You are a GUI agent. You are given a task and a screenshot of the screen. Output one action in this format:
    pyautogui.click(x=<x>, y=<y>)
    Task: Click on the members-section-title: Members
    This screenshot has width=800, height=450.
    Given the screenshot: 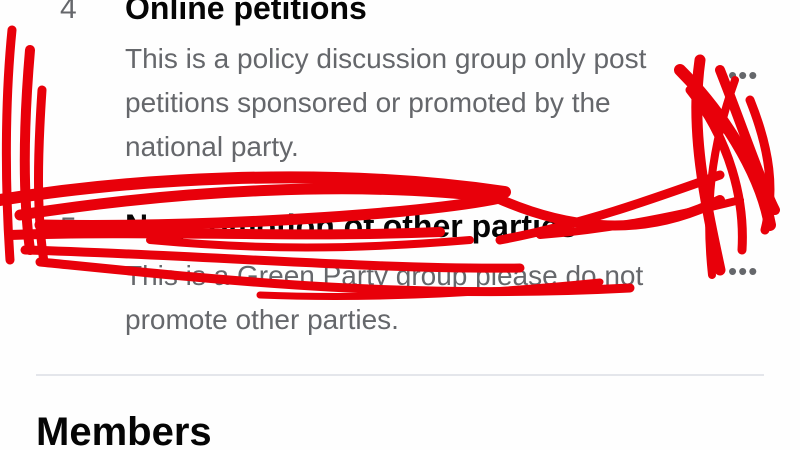 What is the action you would take?
    pyautogui.click(x=124, y=430)
    